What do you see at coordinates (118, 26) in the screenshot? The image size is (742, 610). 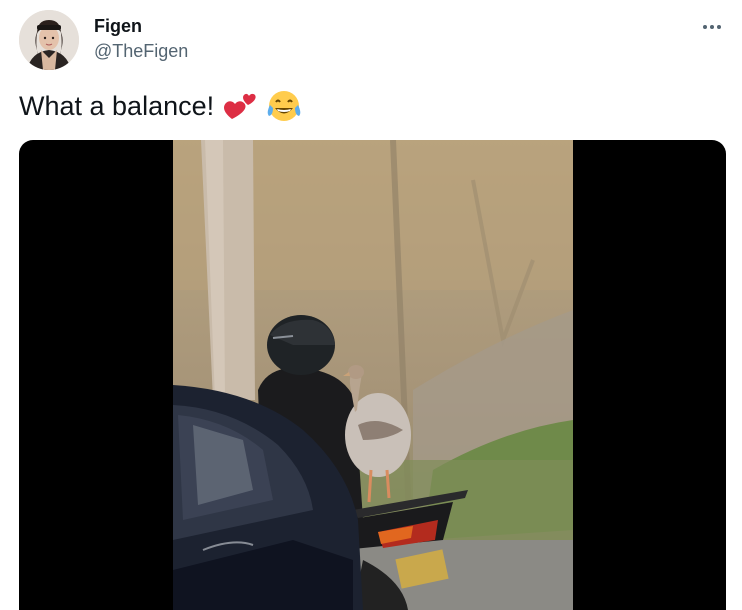 I see `author-display-name: Figen` at bounding box center [118, 26].